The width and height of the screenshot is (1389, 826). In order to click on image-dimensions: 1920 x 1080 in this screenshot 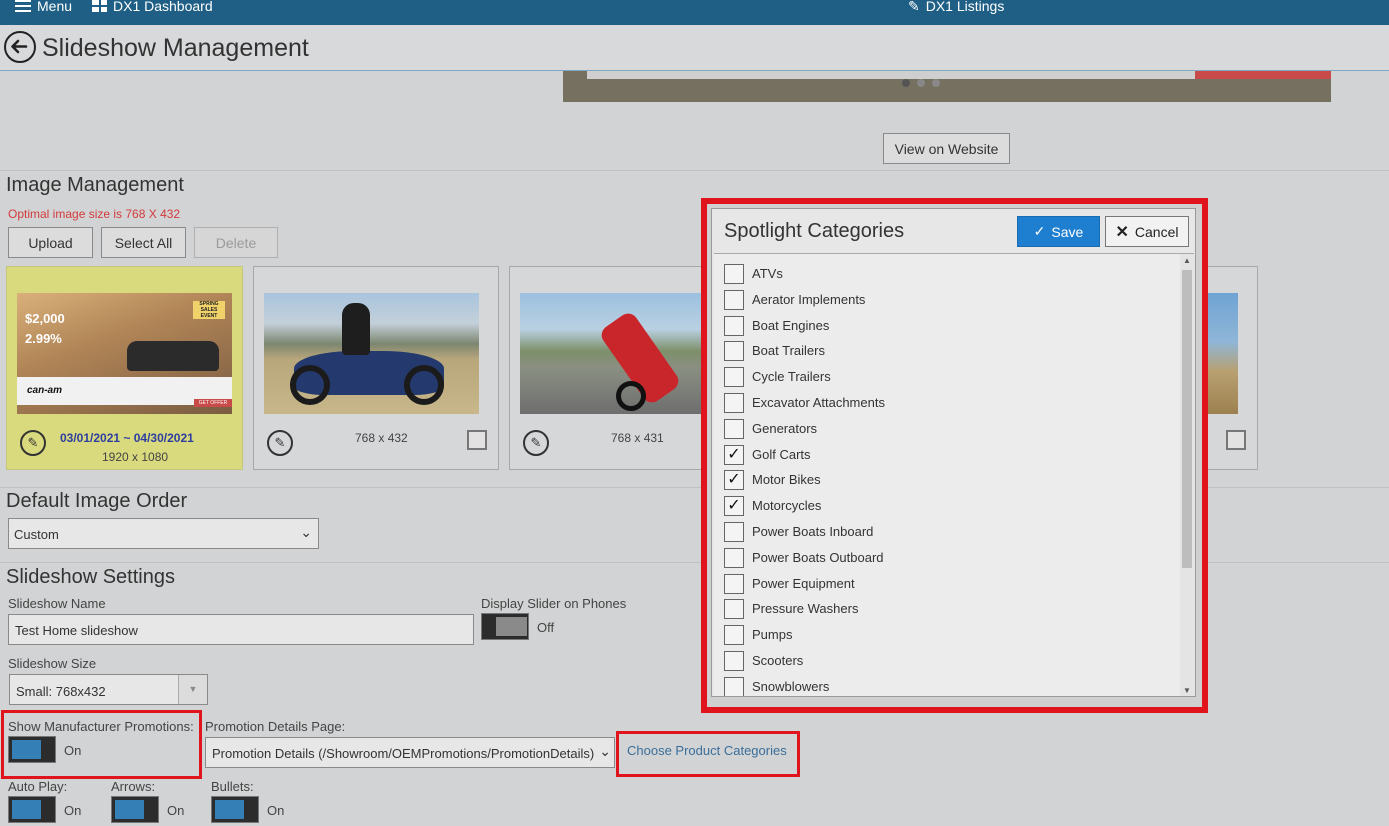, I will do `click(135, 457)`.